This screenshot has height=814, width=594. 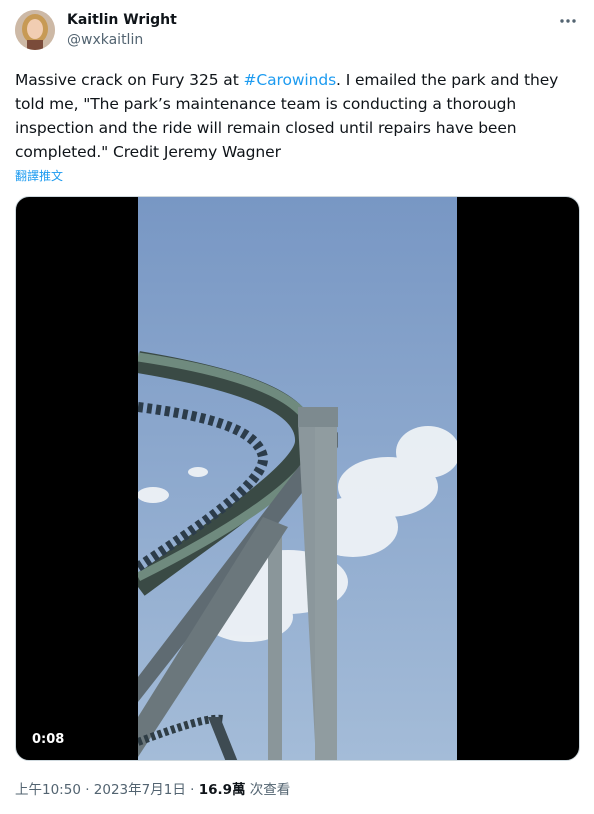 I want to click on author-handle: @wxkaitlin, so click(x=105, y=40).